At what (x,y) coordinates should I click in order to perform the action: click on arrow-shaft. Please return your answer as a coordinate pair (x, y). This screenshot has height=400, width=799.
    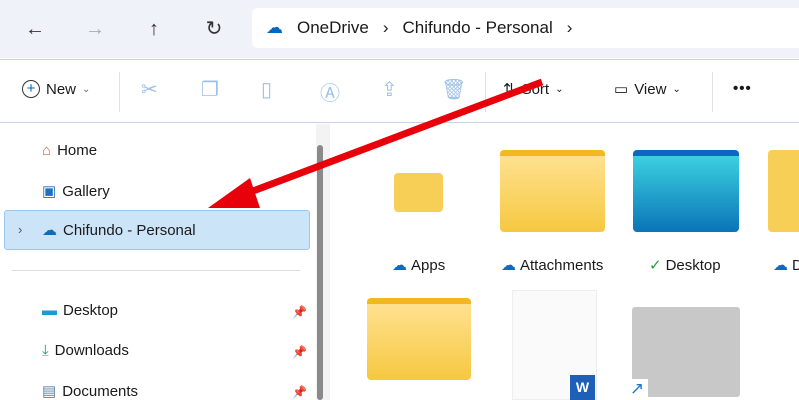
    Looking at the image, I should click on (393, 138).